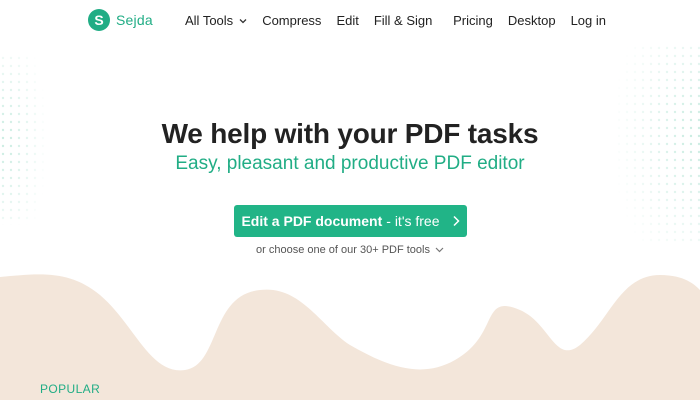  Describe the element at coordinates (343, 250) in the screenshot. I see `more-tools-label: or choose one of our 30+ PDF tools` at that location.